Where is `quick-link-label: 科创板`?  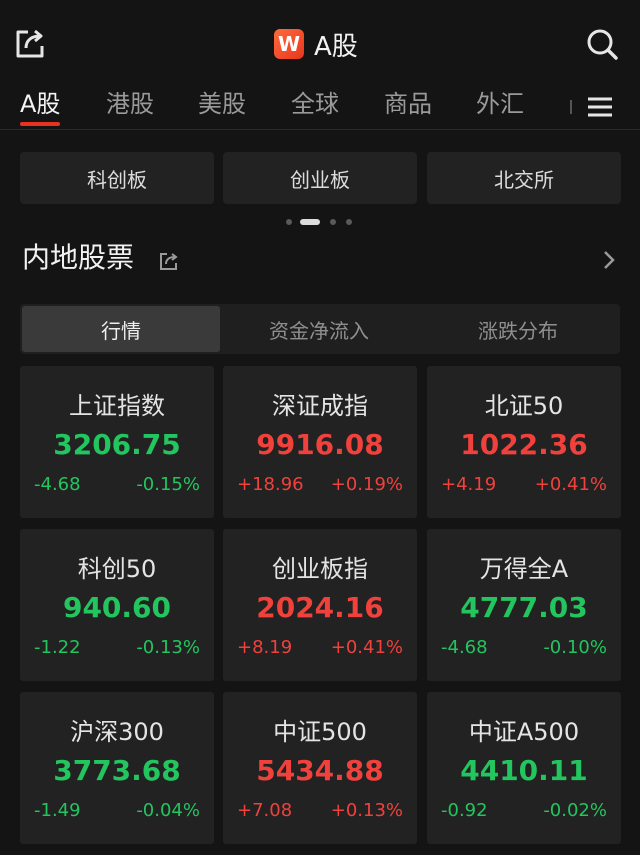 quick-link-label: 科创板 is located at coordinates (117, 179).